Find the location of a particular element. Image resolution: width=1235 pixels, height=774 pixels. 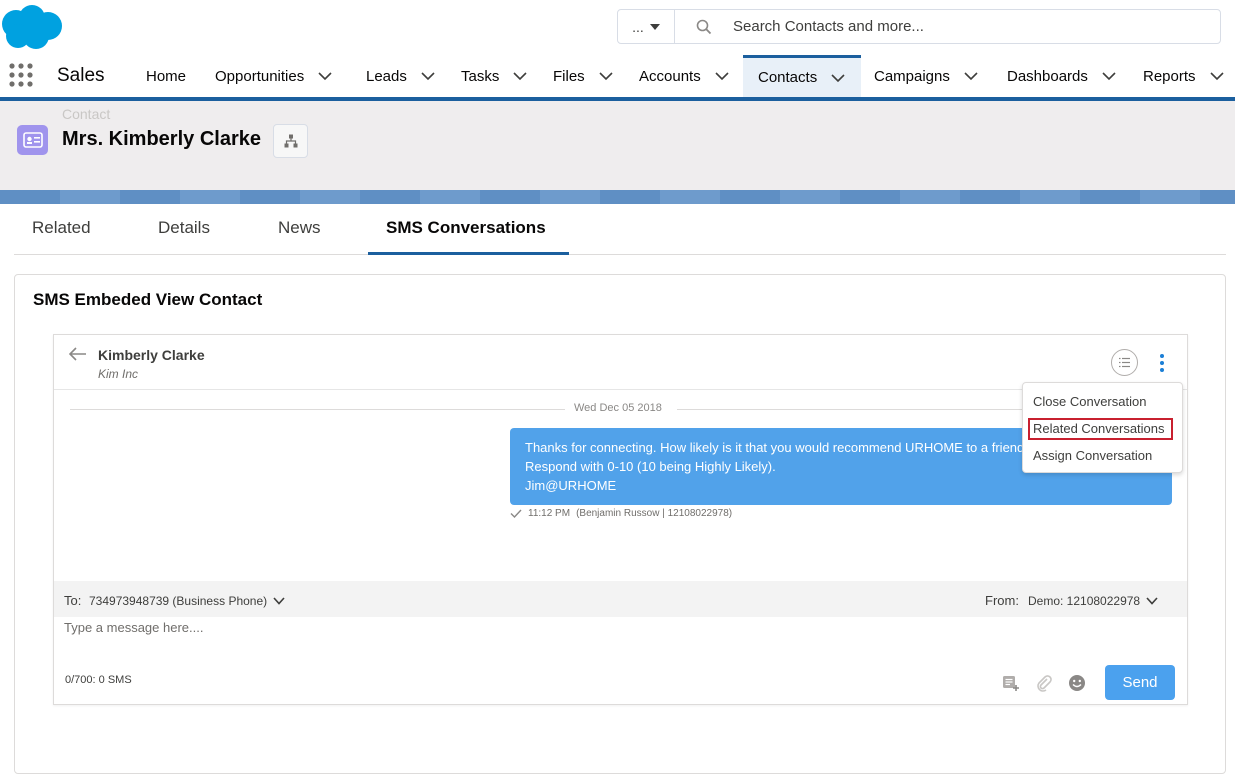

conversation-contact-name: Kimberly Clarke is located at coordinates (151, 355).